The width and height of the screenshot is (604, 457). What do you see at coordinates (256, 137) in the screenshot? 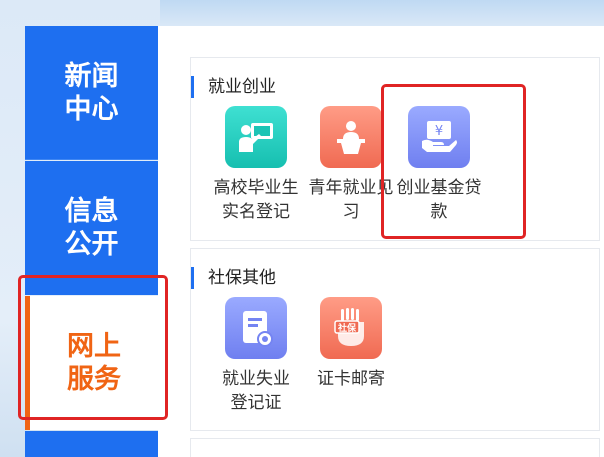
I see `presenter-board-icon` at bounding box center [256, 137].